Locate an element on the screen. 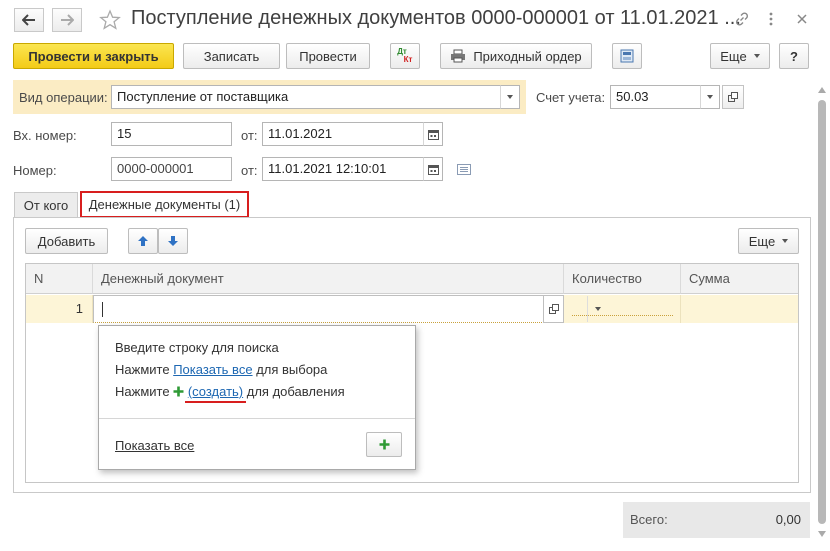 The width and height of the screenshot is (830, 551). column-header-quantity: Количество is located at coordinates (622, 279).